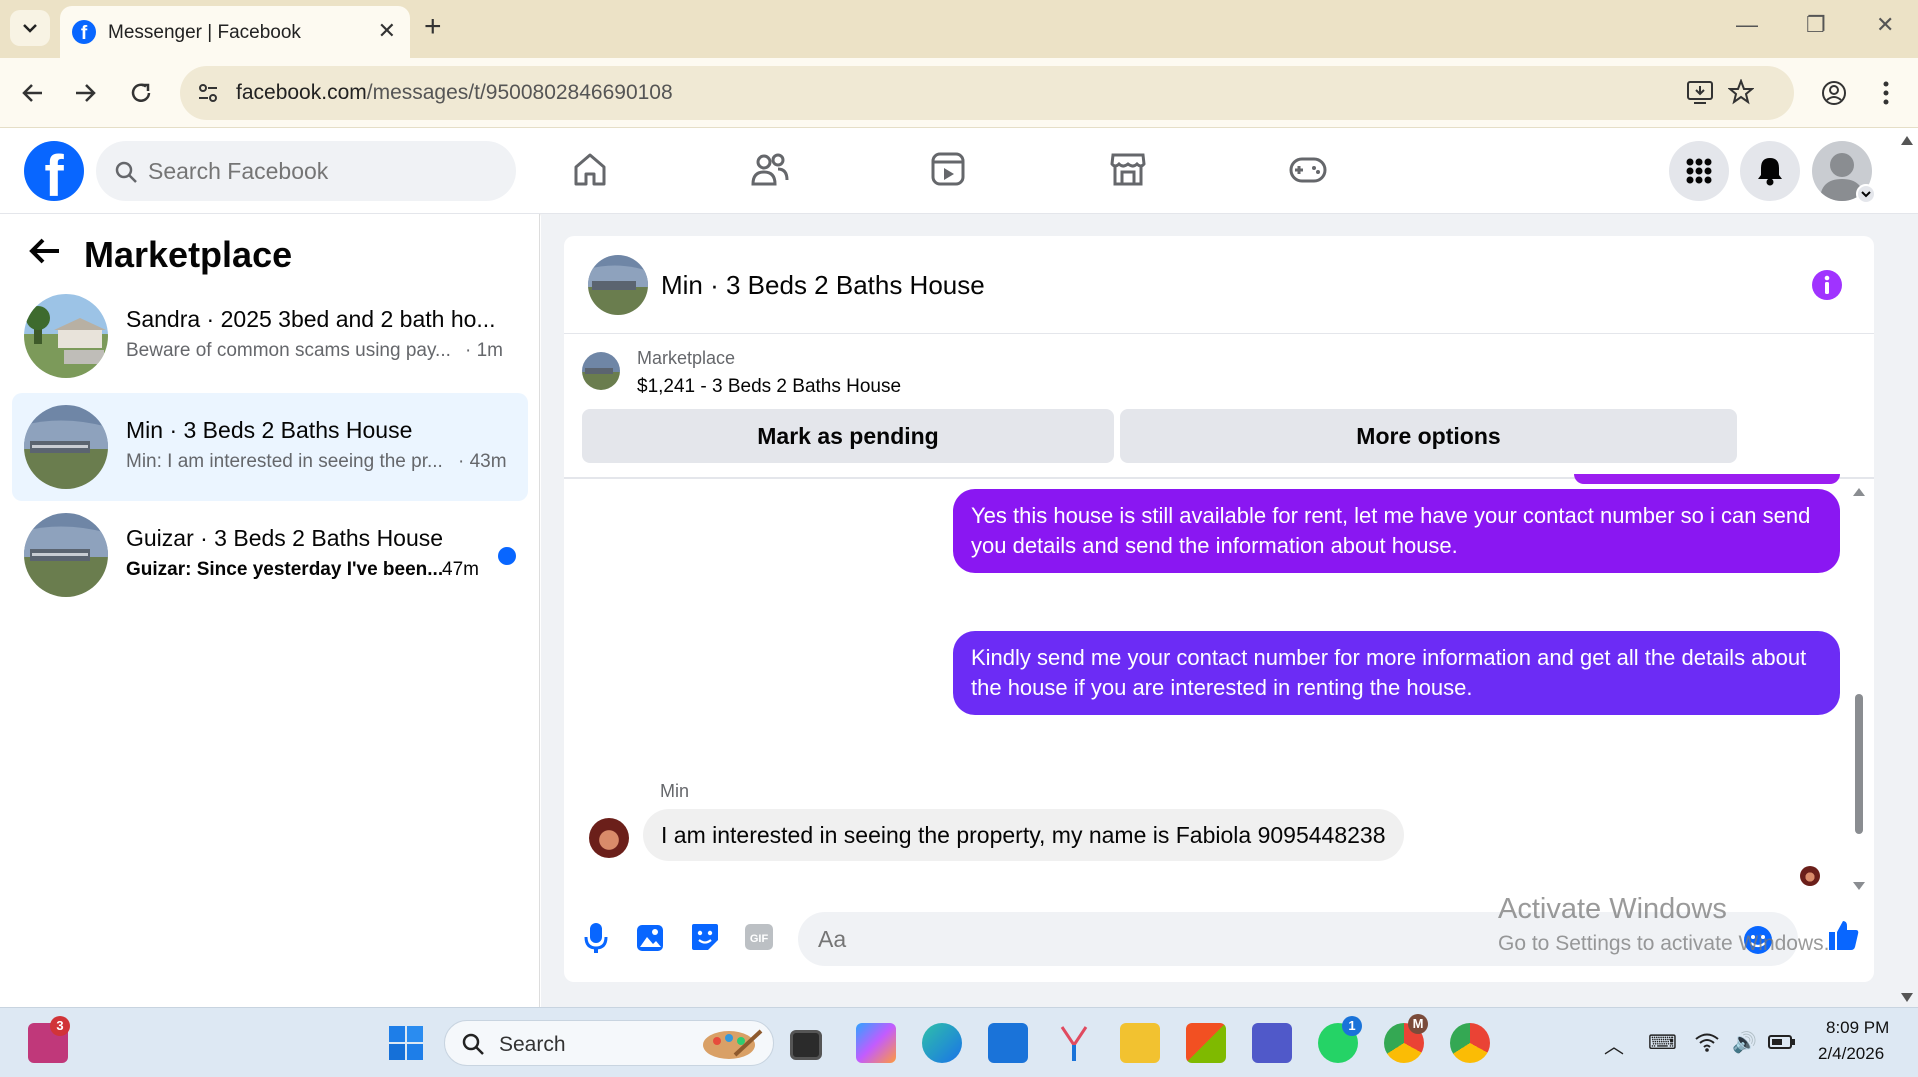 The image size is (1918, 1077). What do you see at coordinates (823, 285) in the screenshot?
I see `chat-title: Min · 3 Beds 2 Baths House` at bounding box center [823, 285].